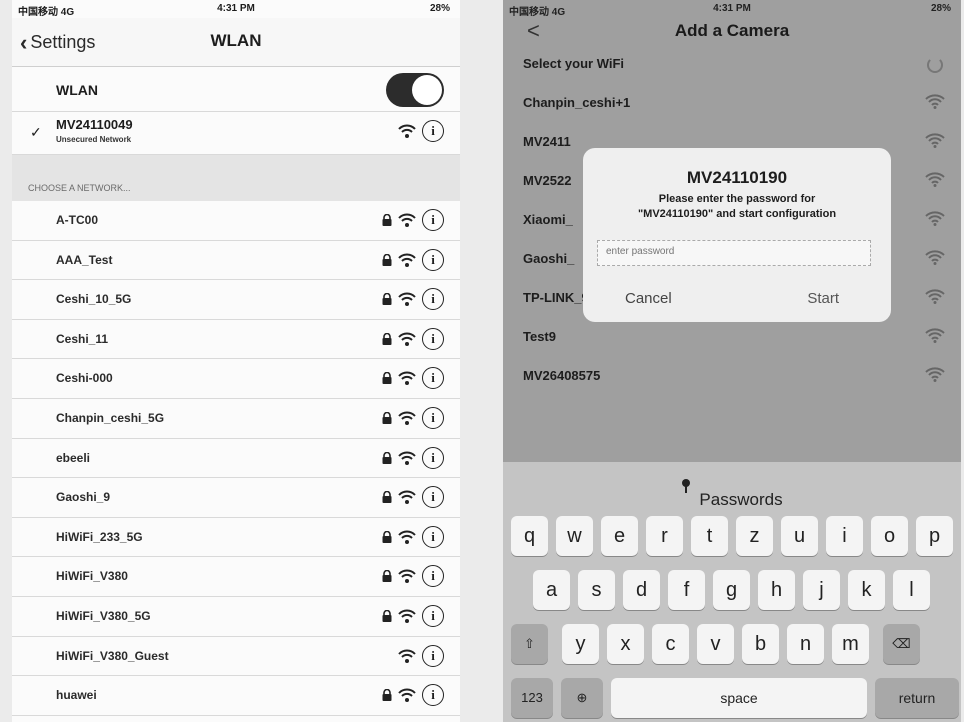 This screenshot has width=964, height=722. What do you see at coordinates (236, 616) in the screenshot?
I see `network-row: HiWiFi_V380_5G i` at bounding box center [236, 616].